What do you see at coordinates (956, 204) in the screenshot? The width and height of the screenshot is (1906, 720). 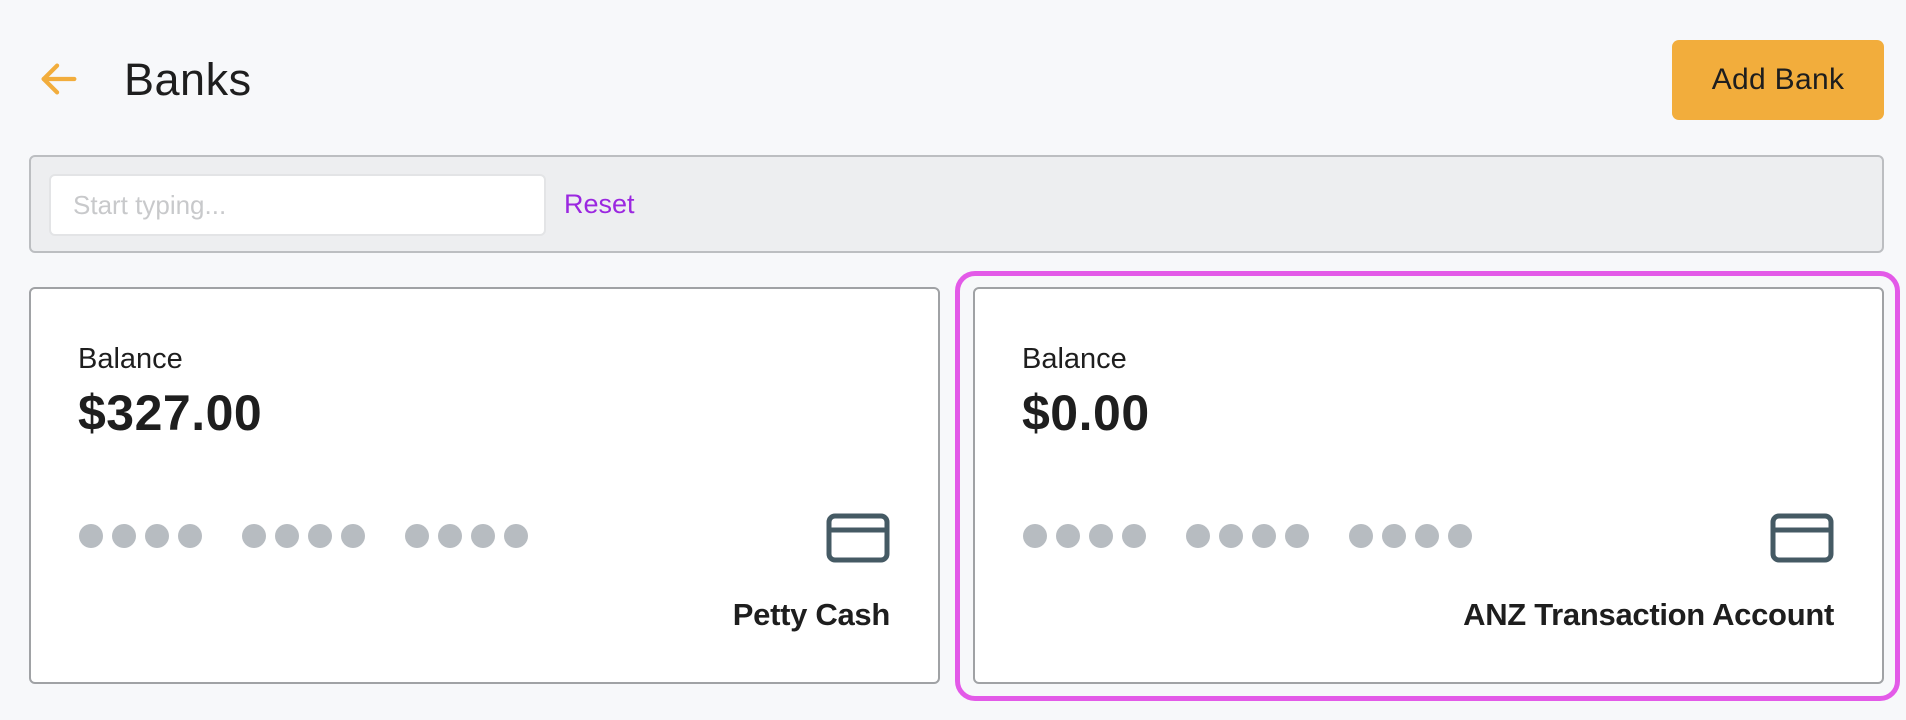 I see `filter-panel: Reset` at bounding box center [956, 204].